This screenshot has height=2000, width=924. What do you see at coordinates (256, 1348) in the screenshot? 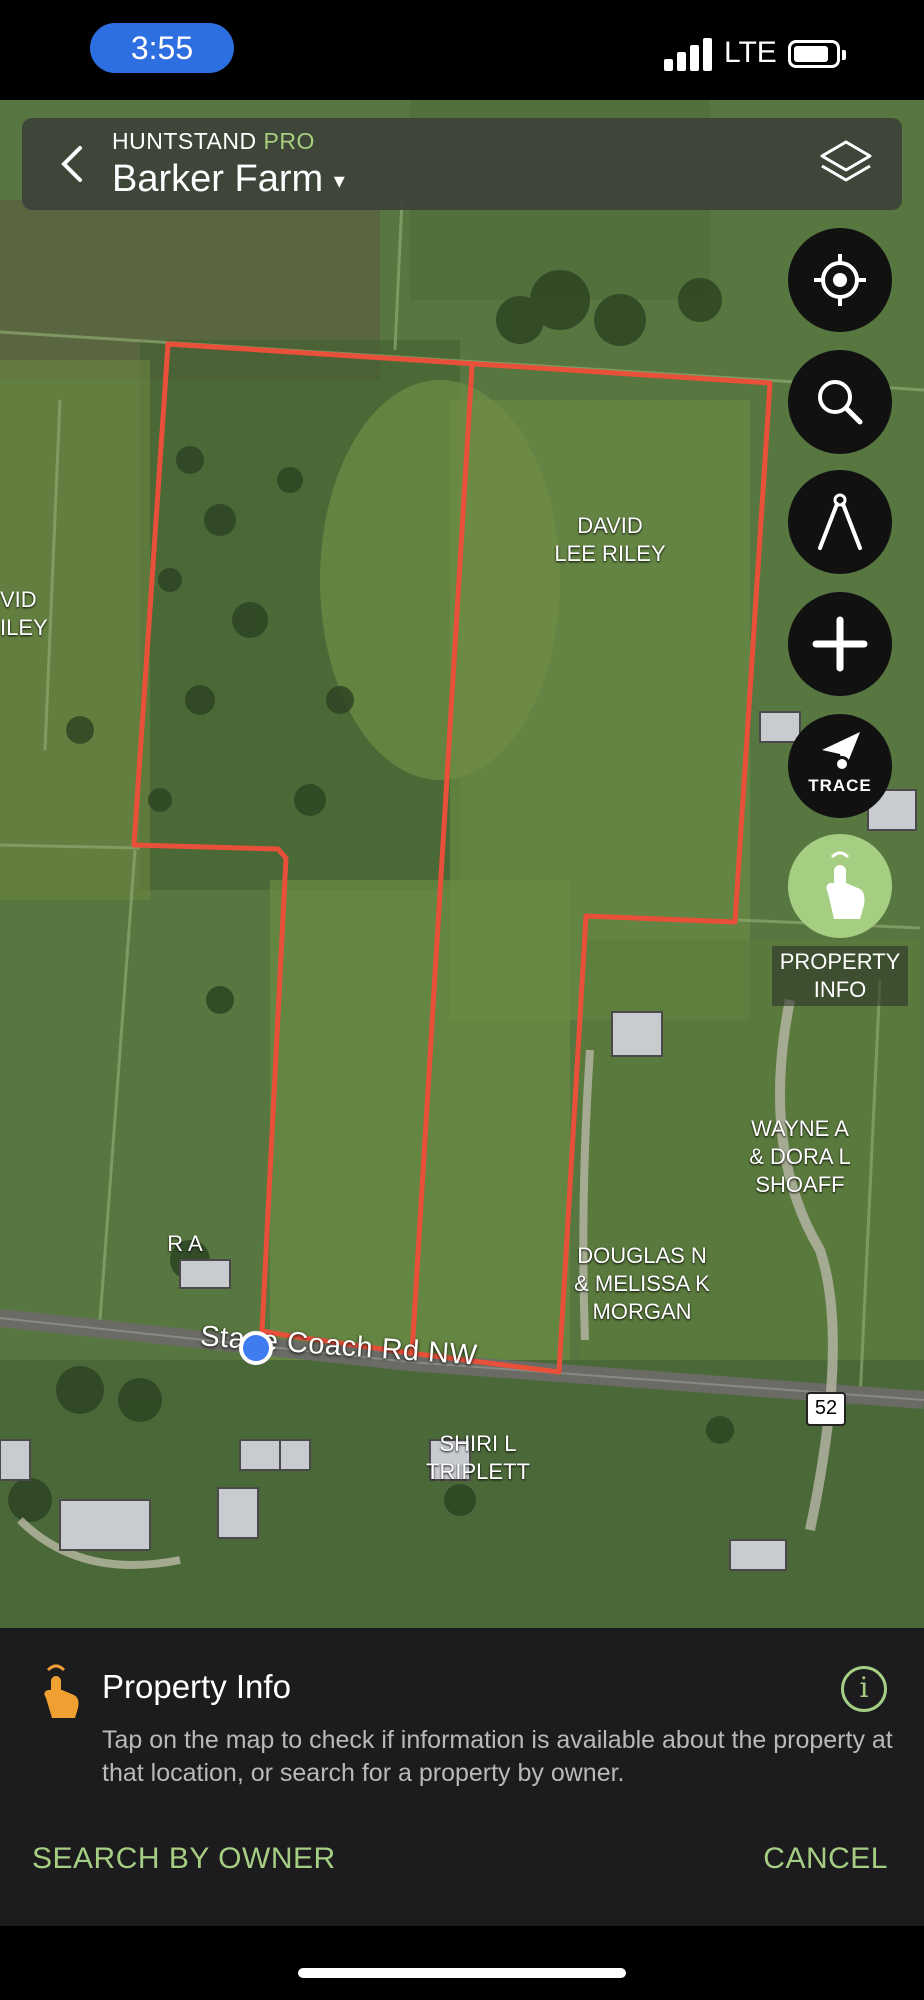
I see `current-location-marker` at bounding box center [256, 1348].